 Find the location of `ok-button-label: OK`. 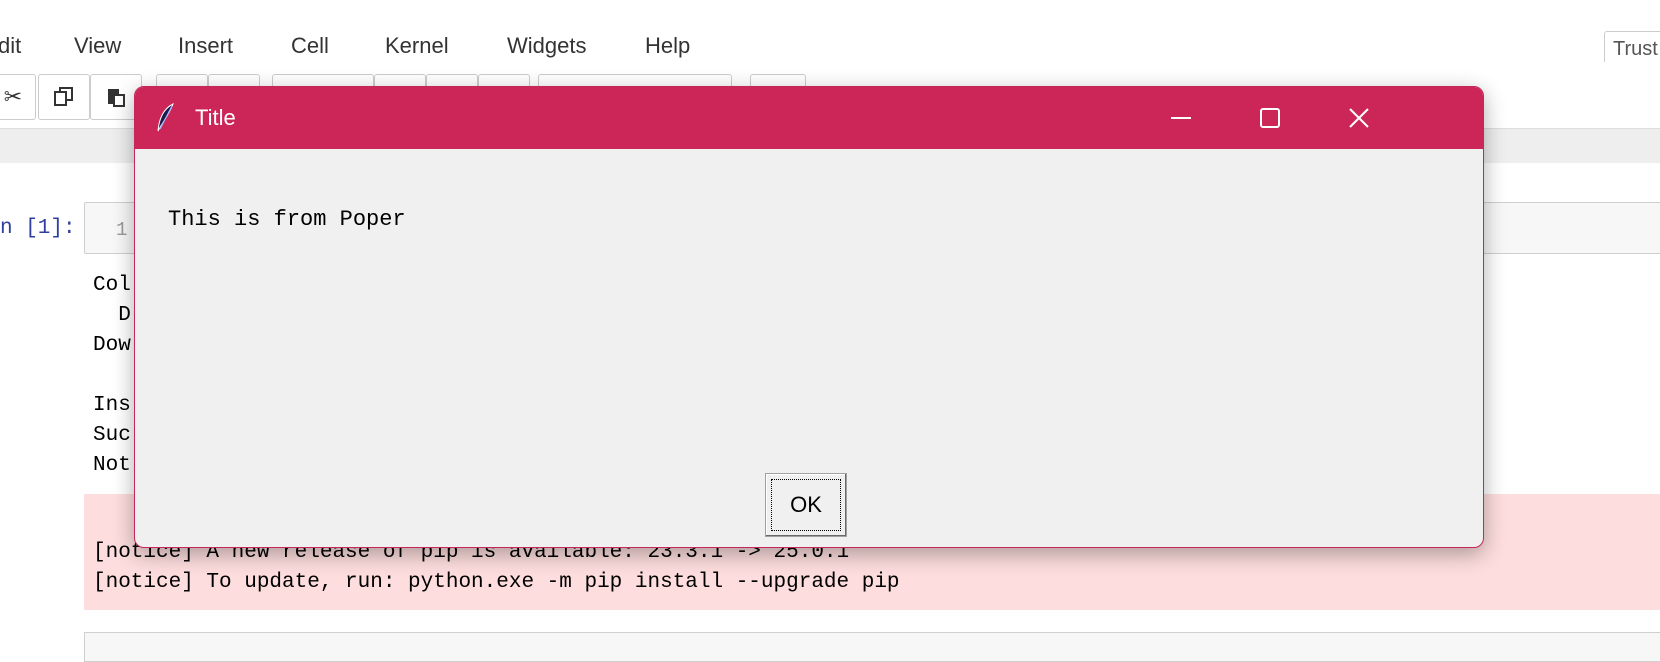

ok-button-label: OK is located at coordinates (806, 504).